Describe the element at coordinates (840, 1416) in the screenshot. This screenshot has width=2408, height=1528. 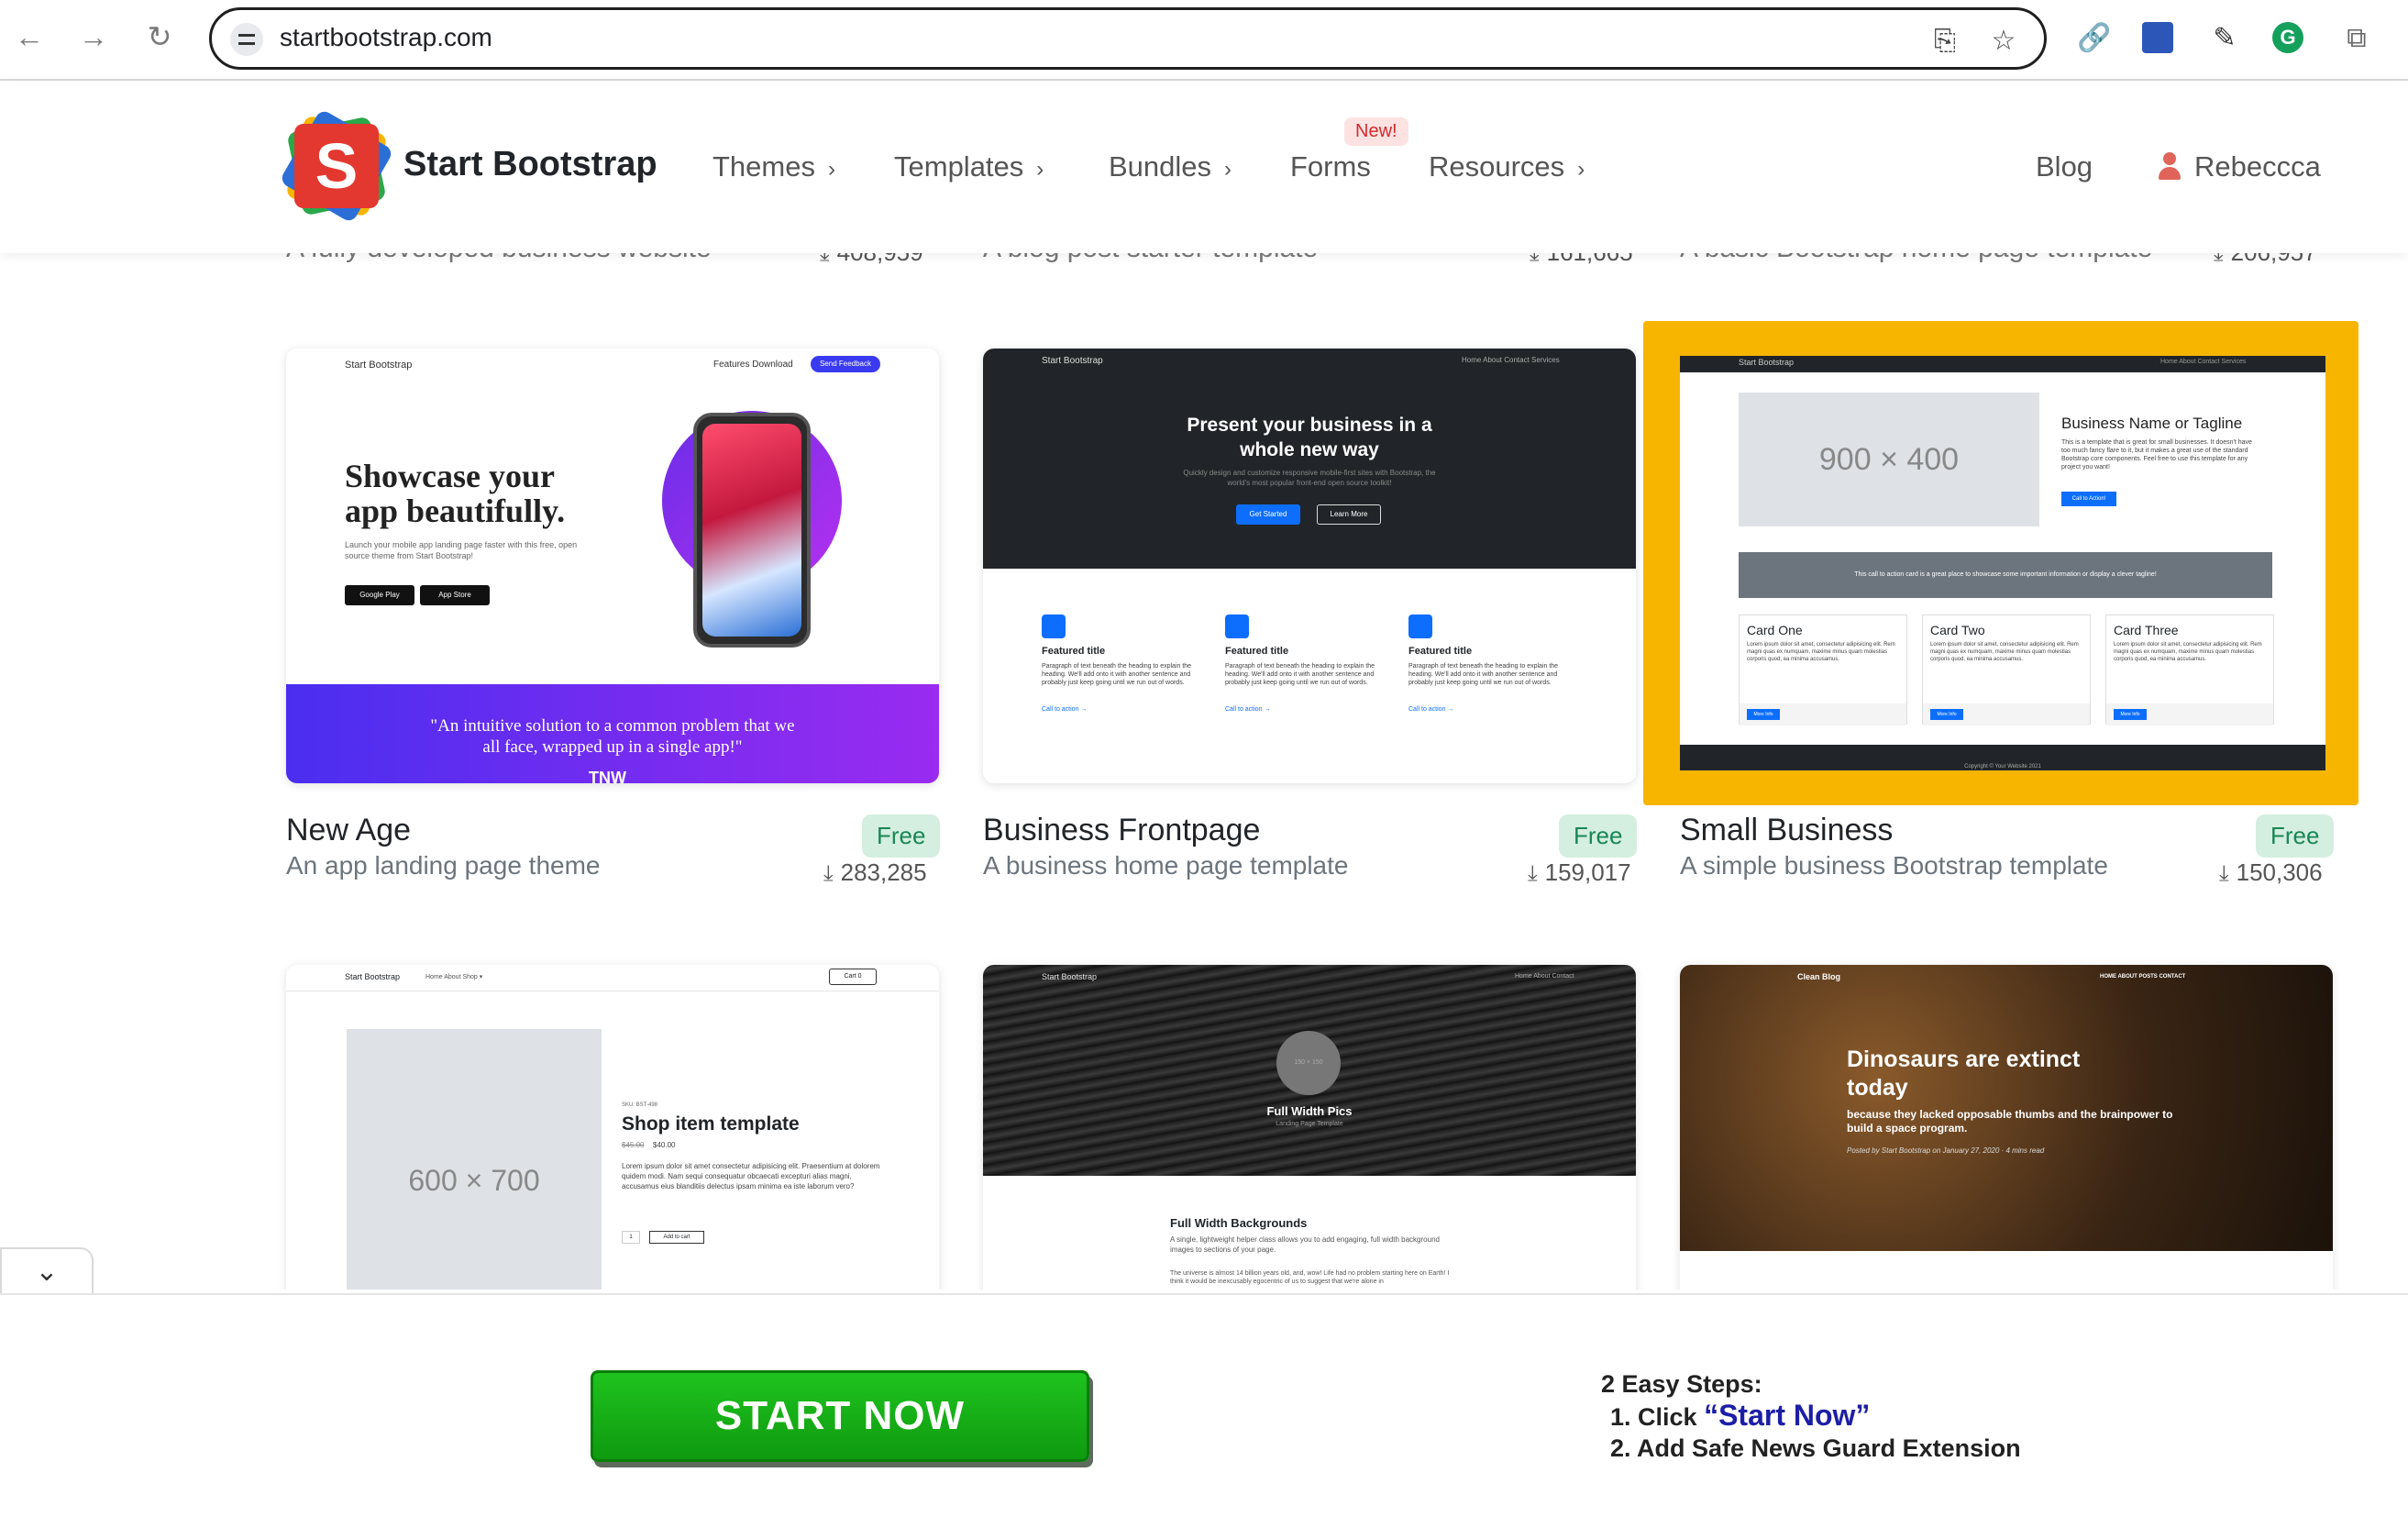
I see `start-now-button: START NOW` at that location.